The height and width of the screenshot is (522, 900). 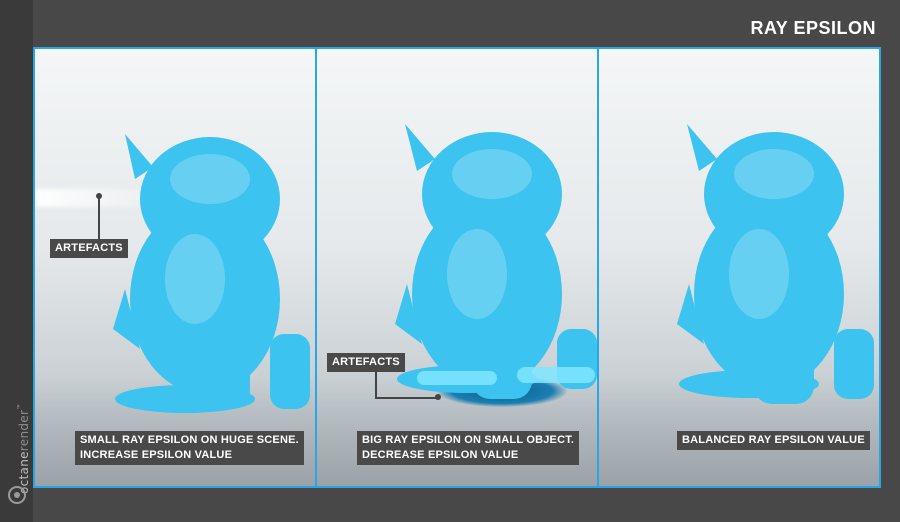 I want to click on brand-wordmark: octanerender™, so click(x=24, y=448).